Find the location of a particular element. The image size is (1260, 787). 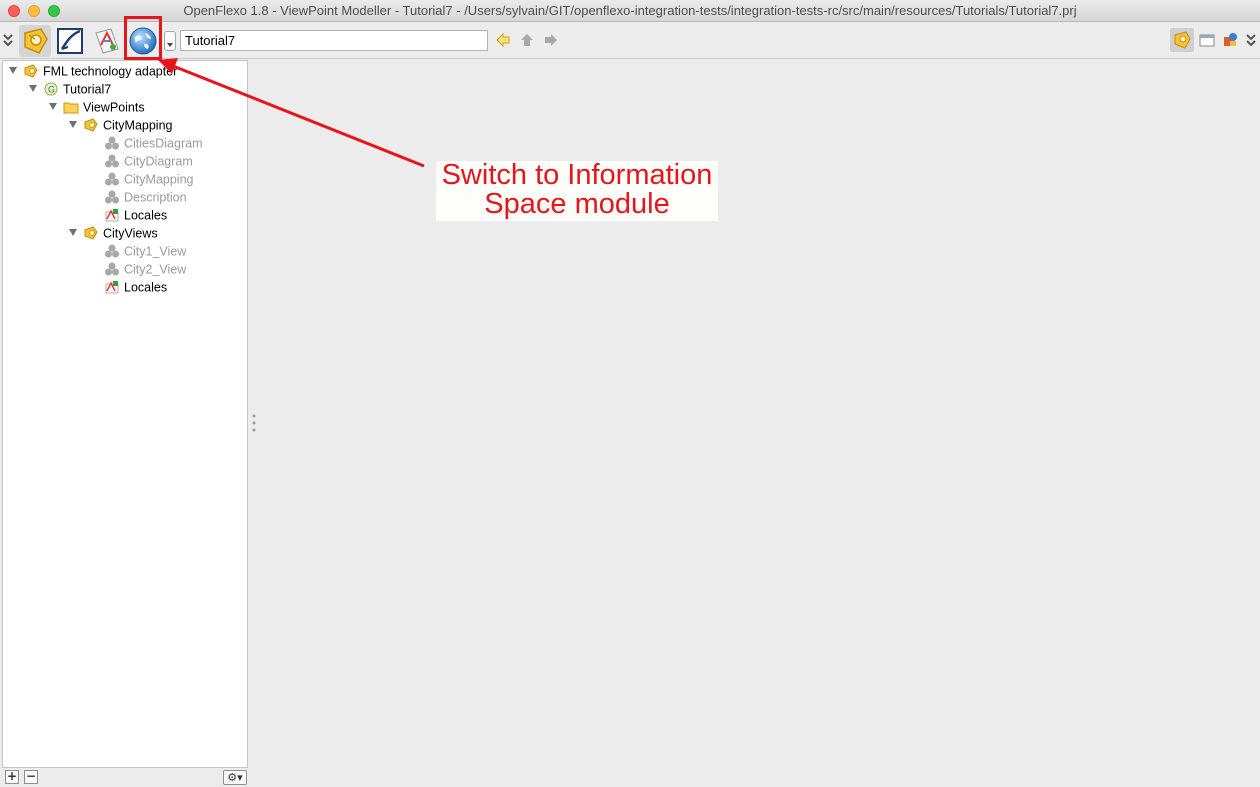

tree-node-virtual-model: City2_View is located at coordinates (145, 269).